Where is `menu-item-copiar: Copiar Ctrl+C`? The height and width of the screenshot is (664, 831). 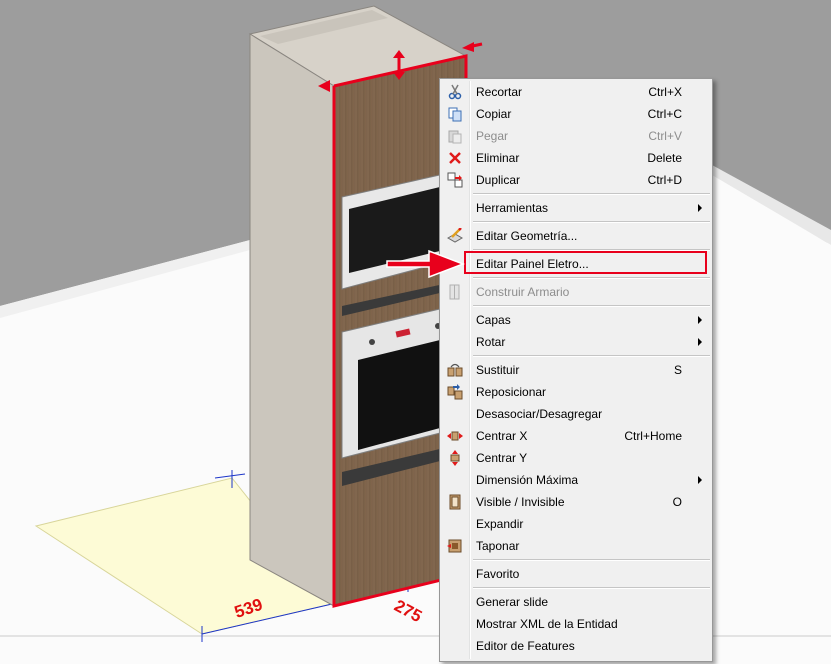
menu-item-copiar: Copiar Ctrl+C is located at coordinates (576, 114).